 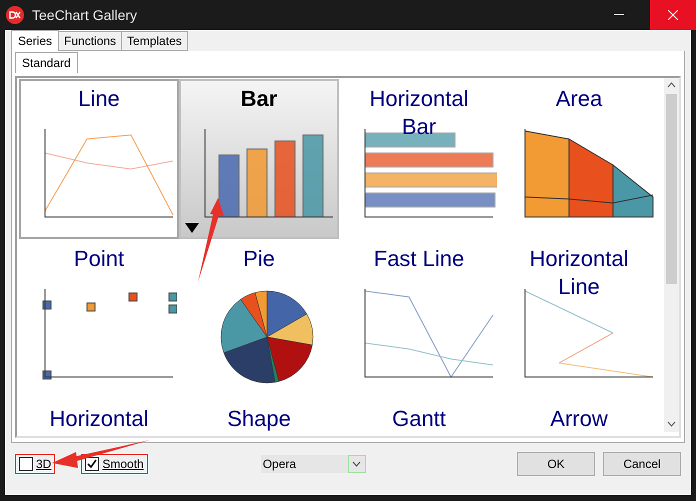 What do you see at coordinates (192, 228) in the screenshot?
I see `dropdown-triangle-icon` at bounding box center [192, 228].